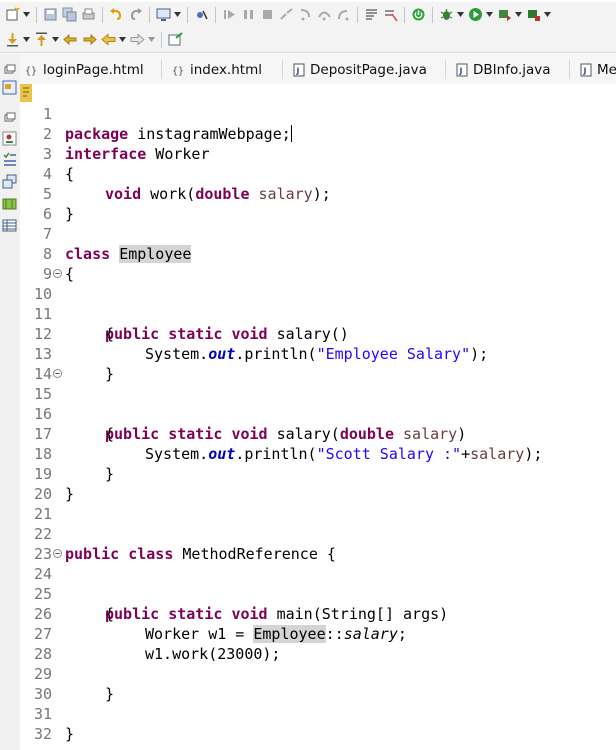 This screenshot has height=750, width=616. I want to click on forward-icon, so click(137, 39).